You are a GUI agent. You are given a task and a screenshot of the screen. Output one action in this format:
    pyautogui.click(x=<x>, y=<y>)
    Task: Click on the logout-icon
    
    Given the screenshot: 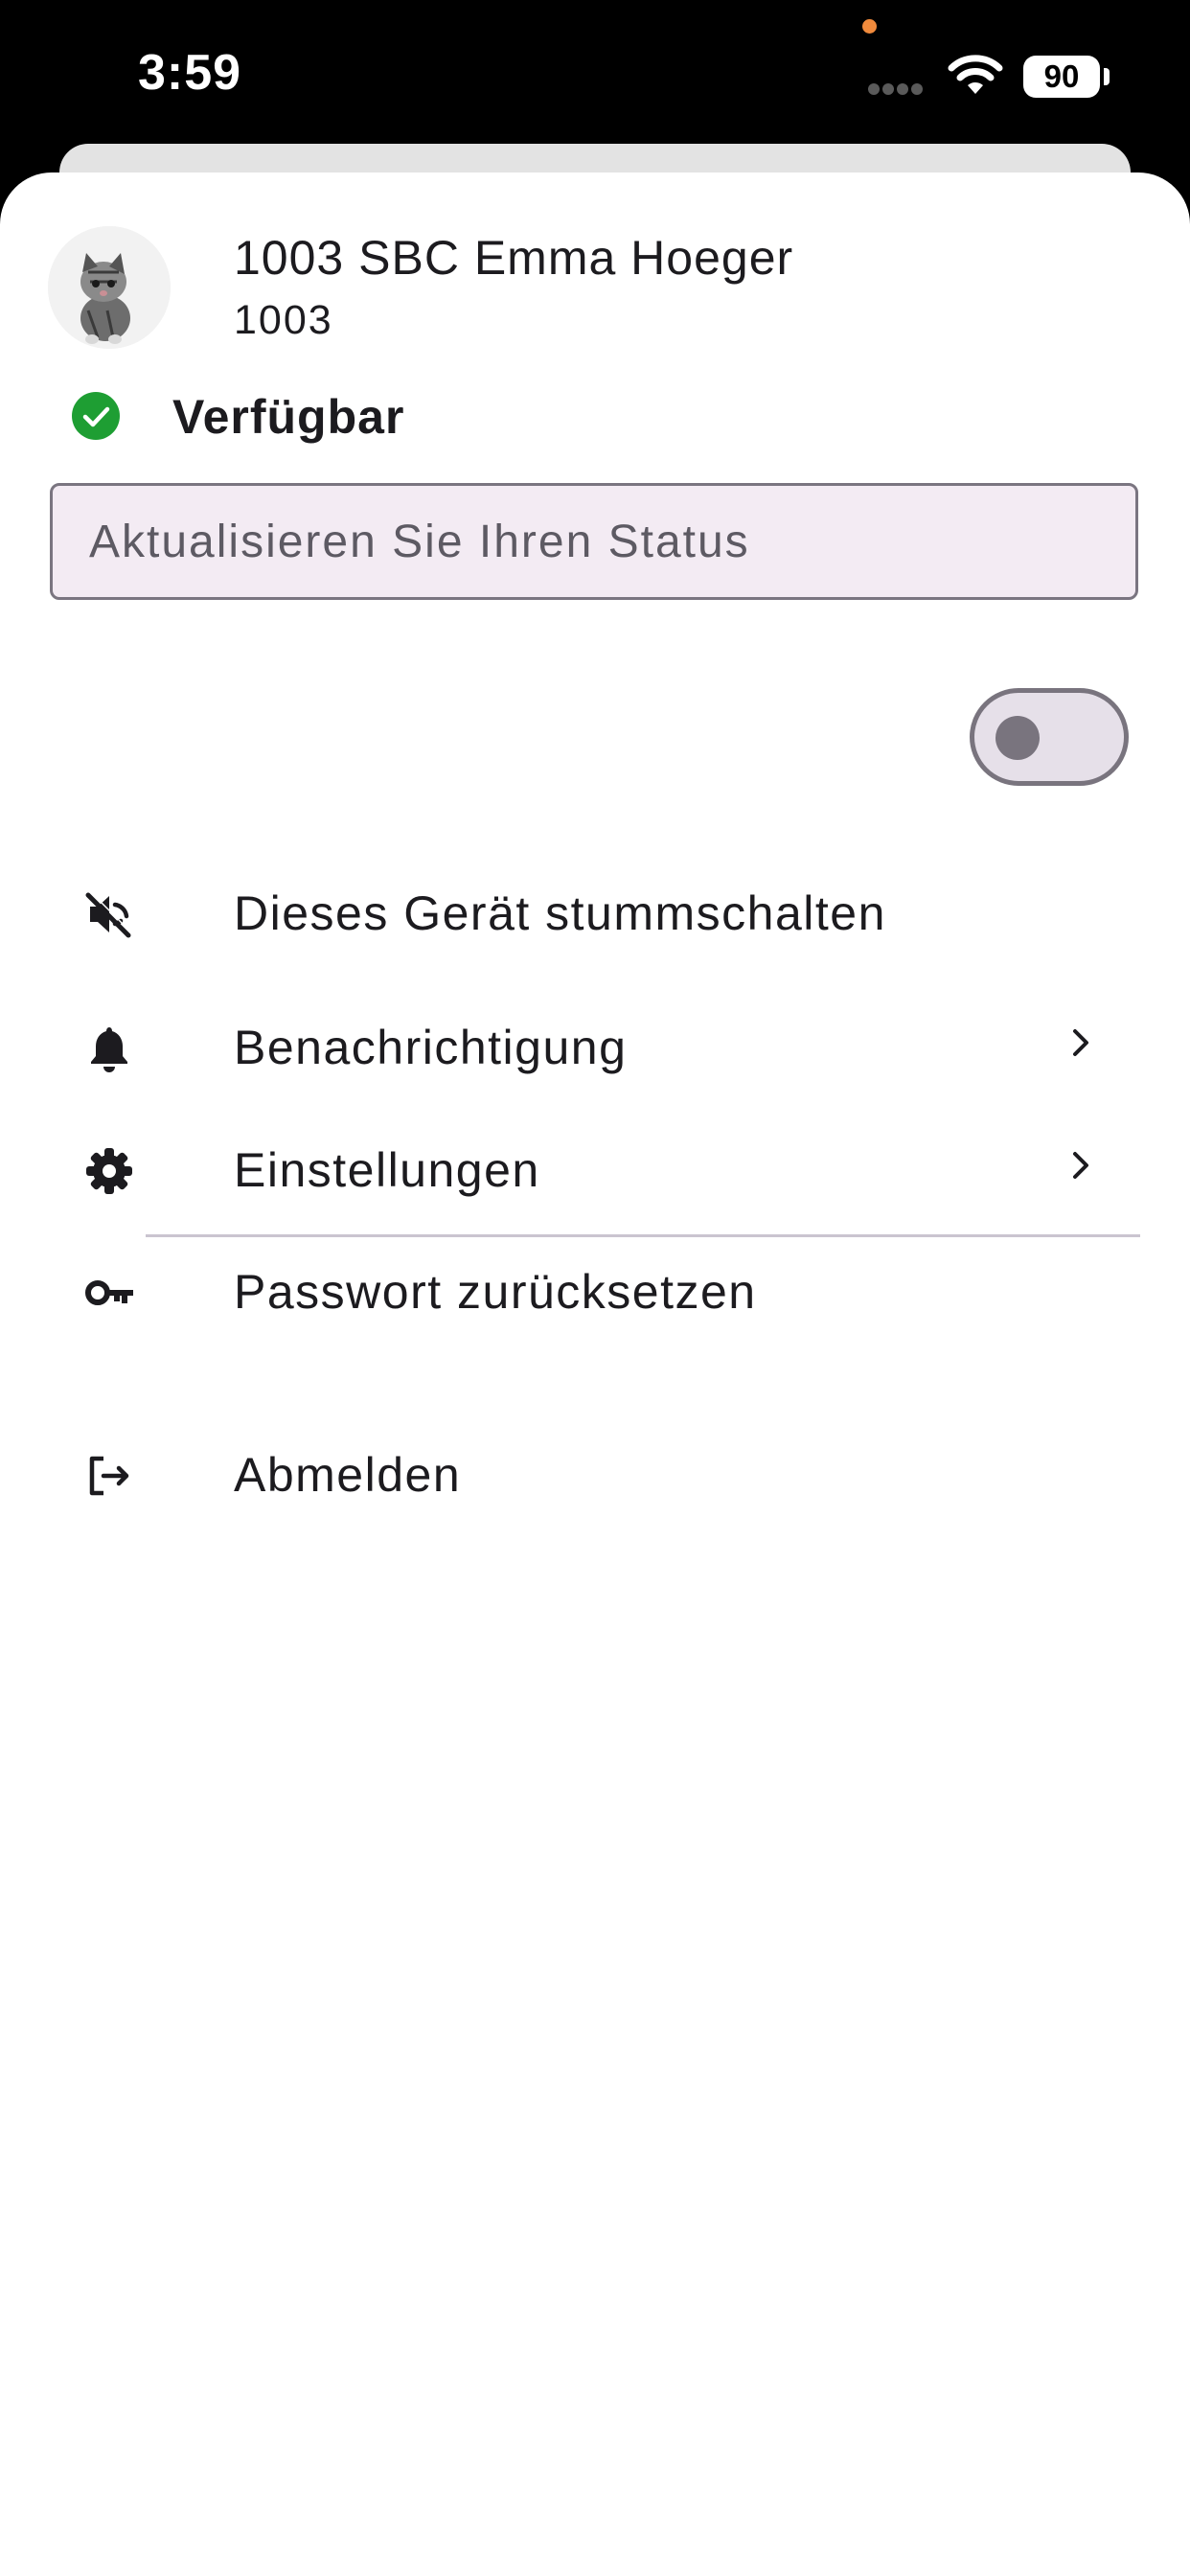 What is the action you would take?
    pyautogui.click(x=109, y=1476)
    